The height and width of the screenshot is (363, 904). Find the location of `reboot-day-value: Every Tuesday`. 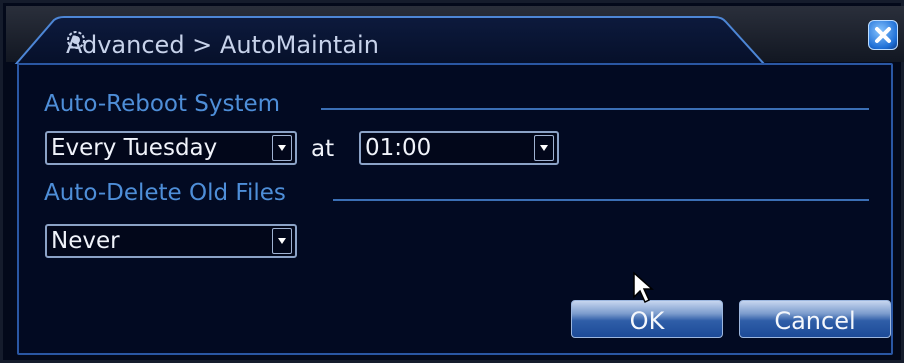

reboot-day-value: Every Tuesday is located at coordinates (134, 148).